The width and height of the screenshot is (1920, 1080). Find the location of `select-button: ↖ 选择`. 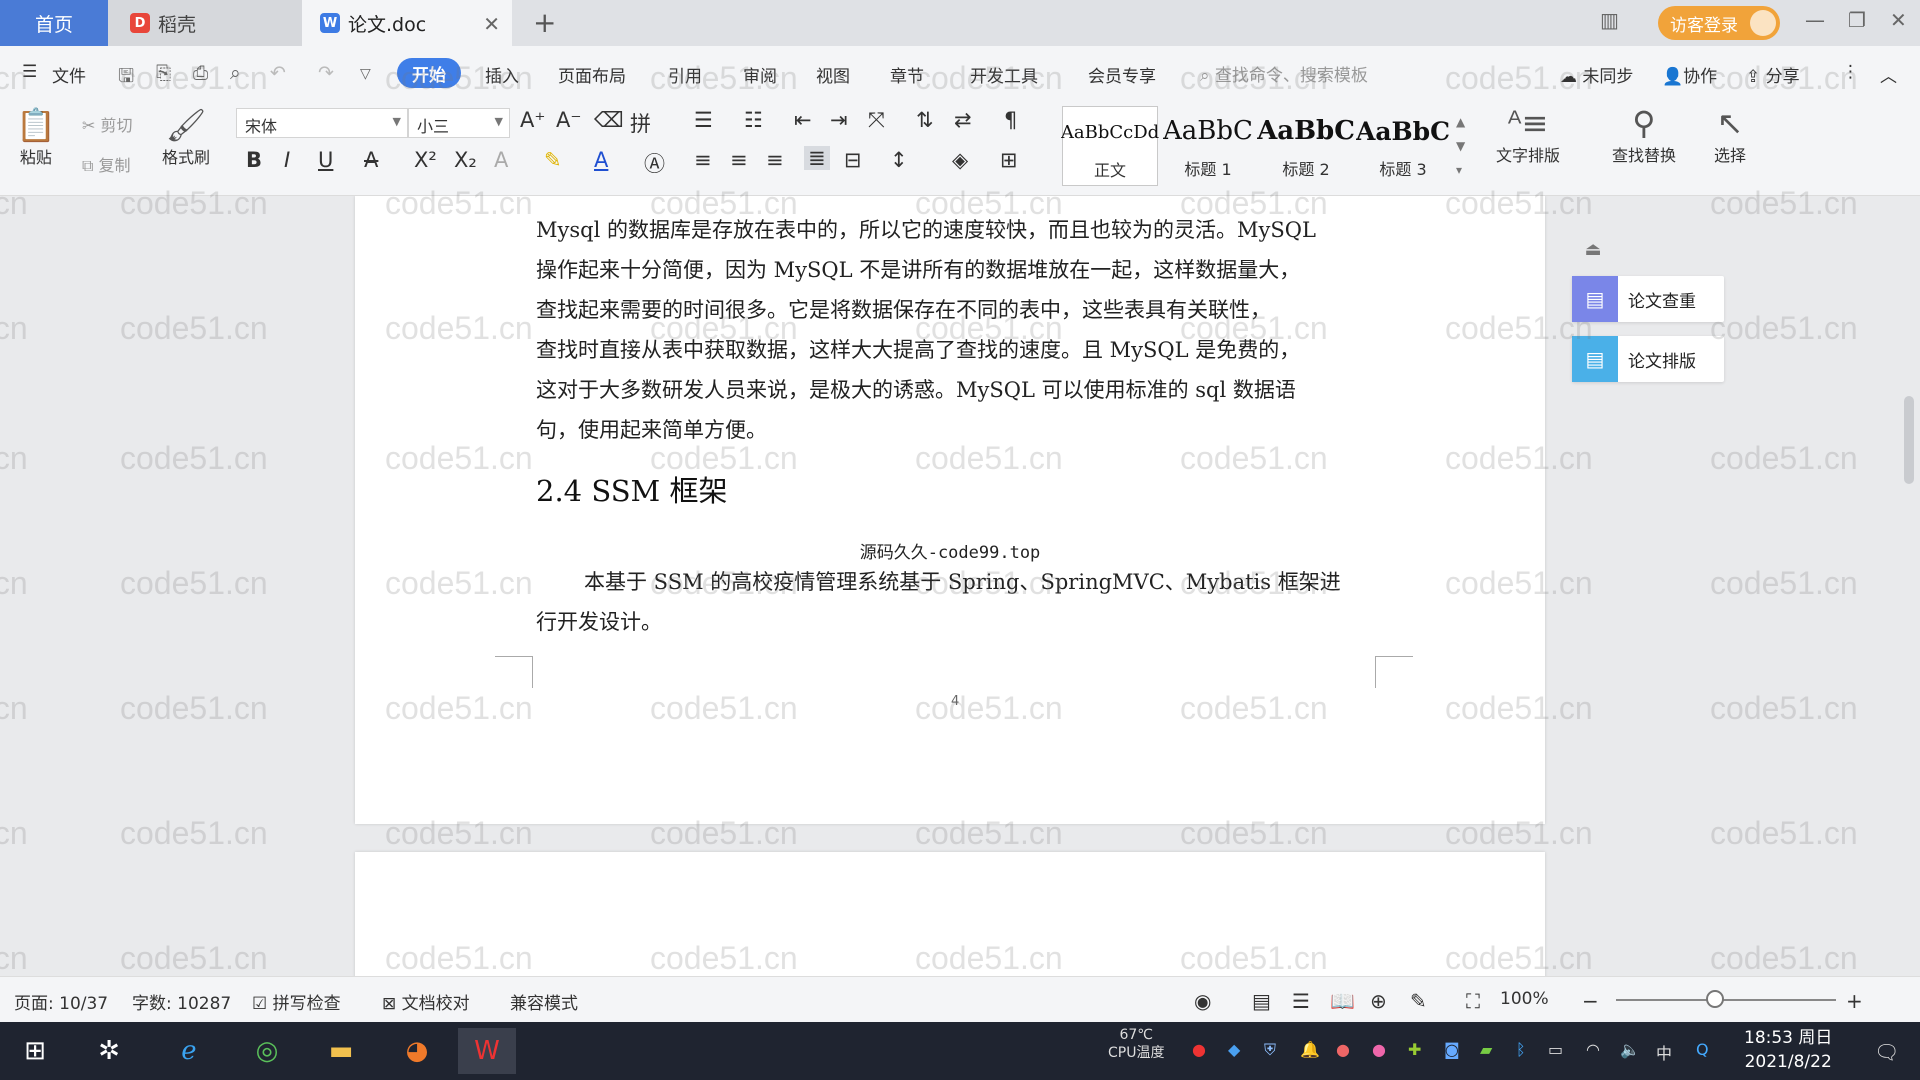

select-button: ↖ 选择 is located at coordinates (1730, 135).